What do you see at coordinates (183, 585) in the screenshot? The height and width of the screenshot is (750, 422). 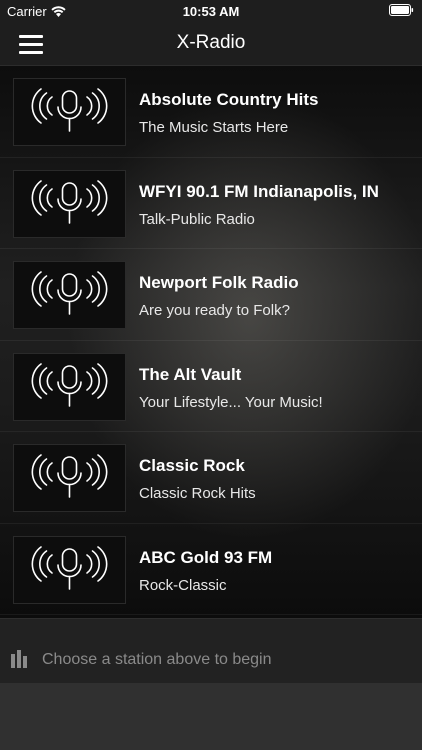 I see `station-description: Rock-Classic` at bounding box center [183, 585].